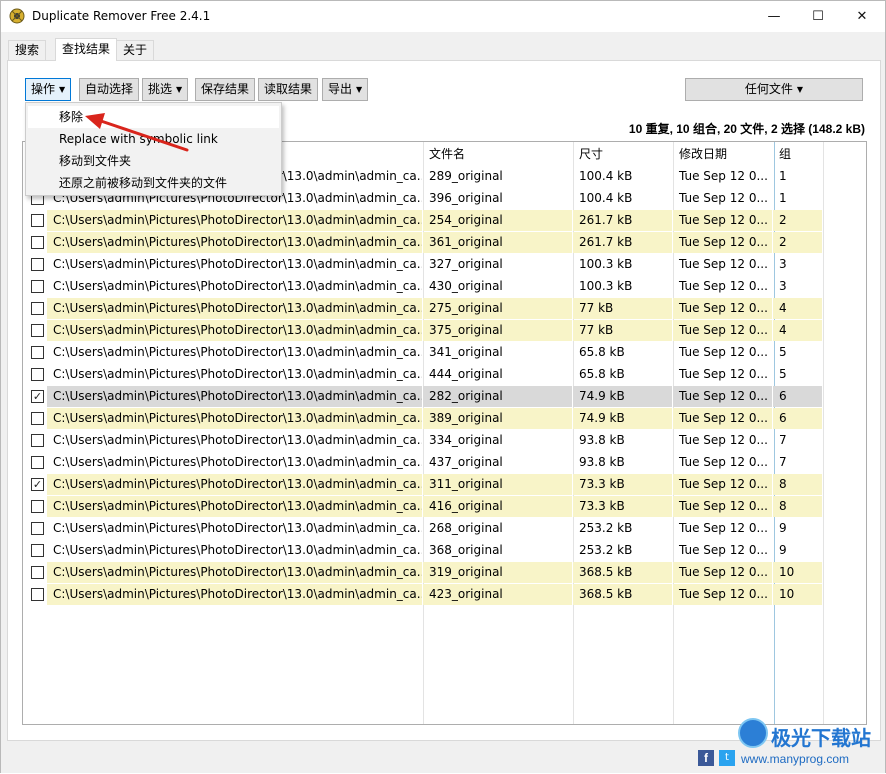 This screenshot has height=774, width=886. What do you see at coordinates (109, 89) in the screenshot?
I see `auto-select-button: 自动选择` at bounding box center [109, 89].